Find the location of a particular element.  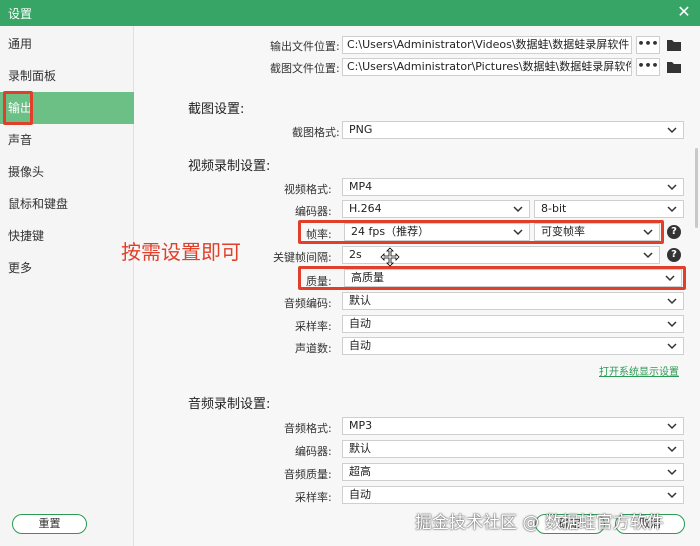

audio-quality-value: 超高 is located at coordinates (360, 471).